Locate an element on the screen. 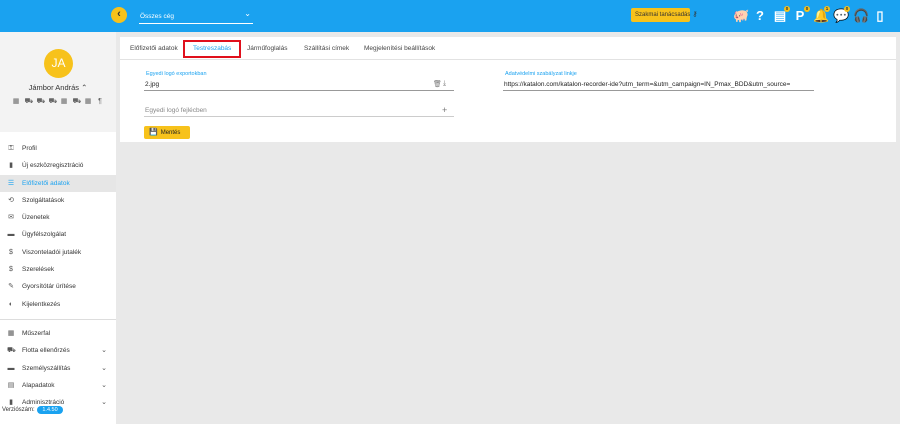 The image size is (900, 424). user-key-icon: ⚿ is located at coordinates (11, 148).